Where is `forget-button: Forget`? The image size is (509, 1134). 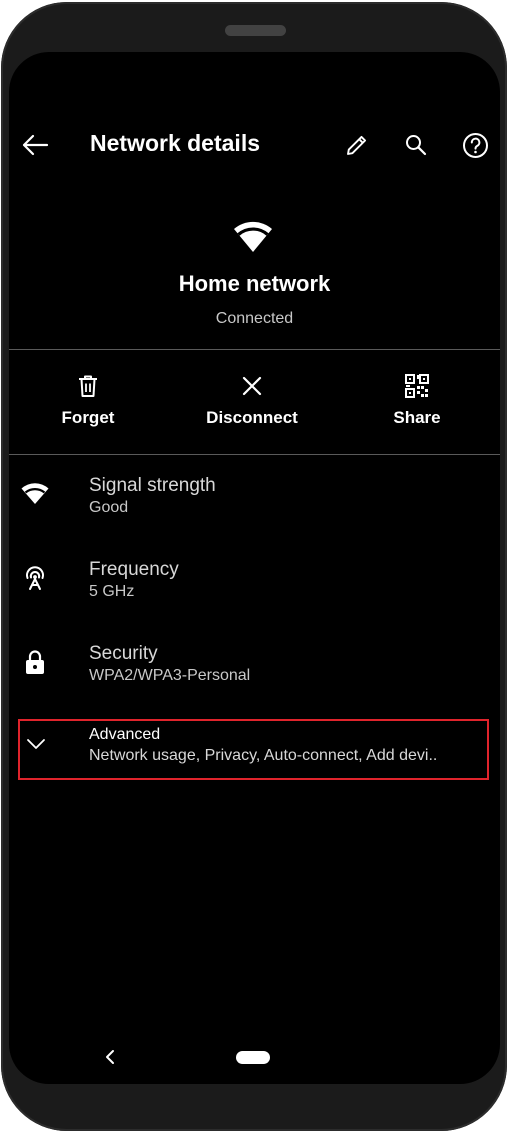 forget-button: Forget is located at coordinates (88, 404).